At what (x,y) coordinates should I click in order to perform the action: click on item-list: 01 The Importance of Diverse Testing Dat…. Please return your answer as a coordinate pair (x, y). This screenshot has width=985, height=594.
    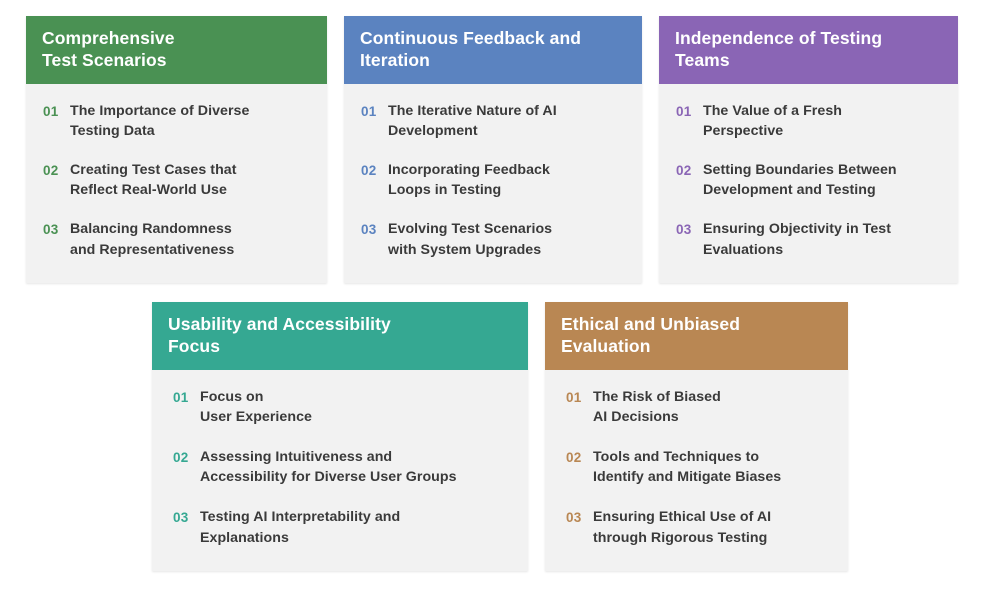
    Looking at the image, I should click on (177, 180).